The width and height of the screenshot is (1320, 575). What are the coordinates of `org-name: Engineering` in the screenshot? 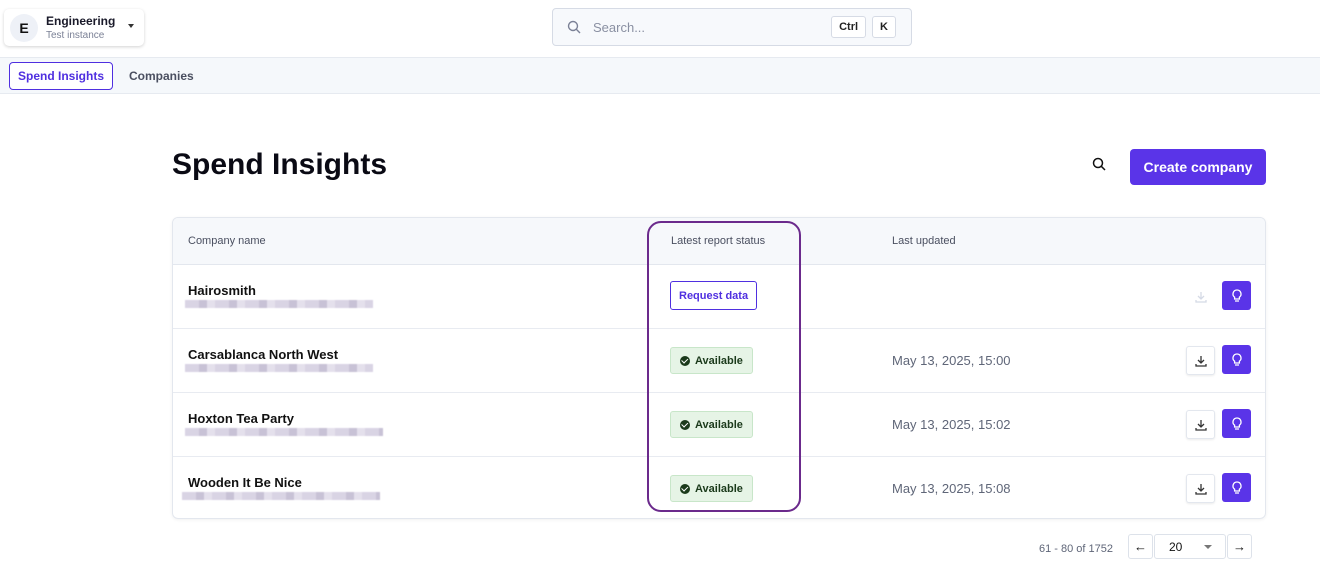 It's located at (81, 21).